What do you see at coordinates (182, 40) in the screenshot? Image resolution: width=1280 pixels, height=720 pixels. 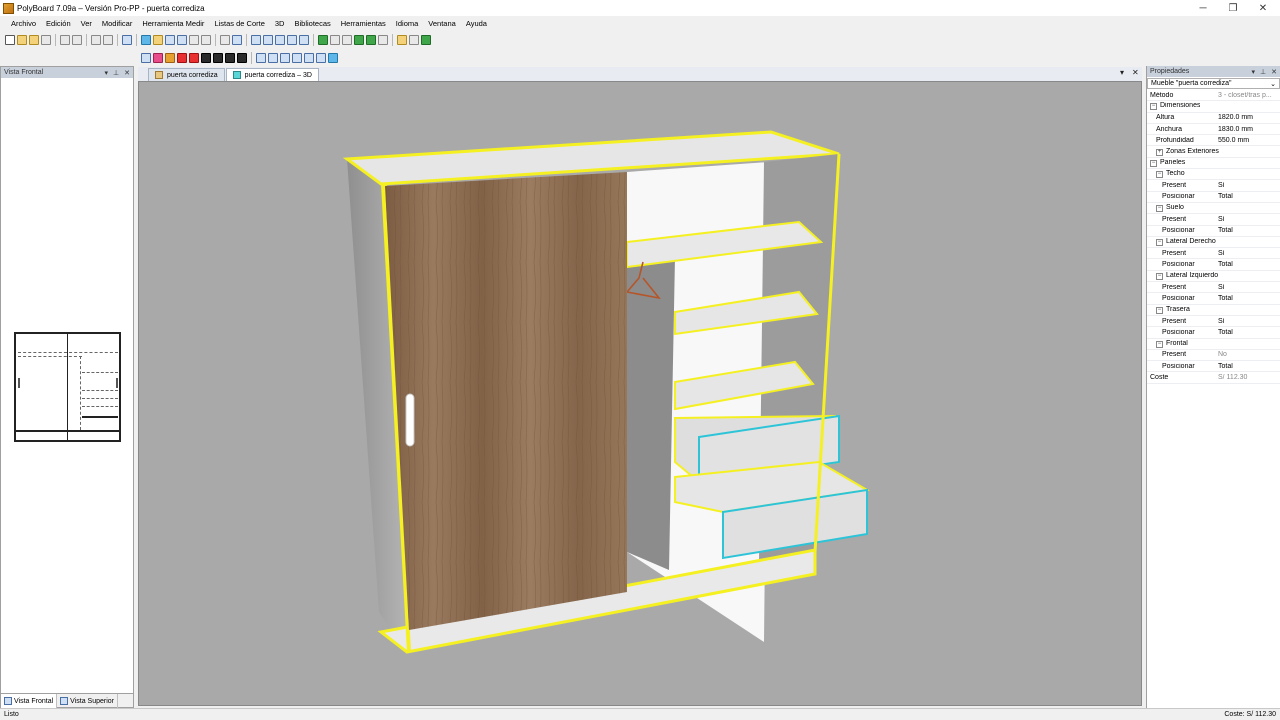 I see `zones-icon` at bounding box center [182, 40].